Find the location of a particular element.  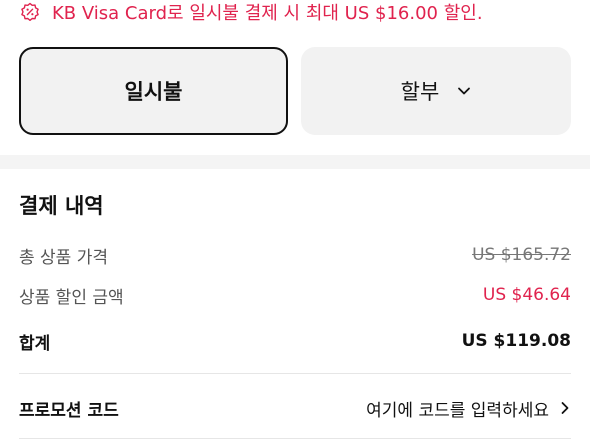

subtotal-label: 총 상품 가격 is located at coordinates (64, 257).